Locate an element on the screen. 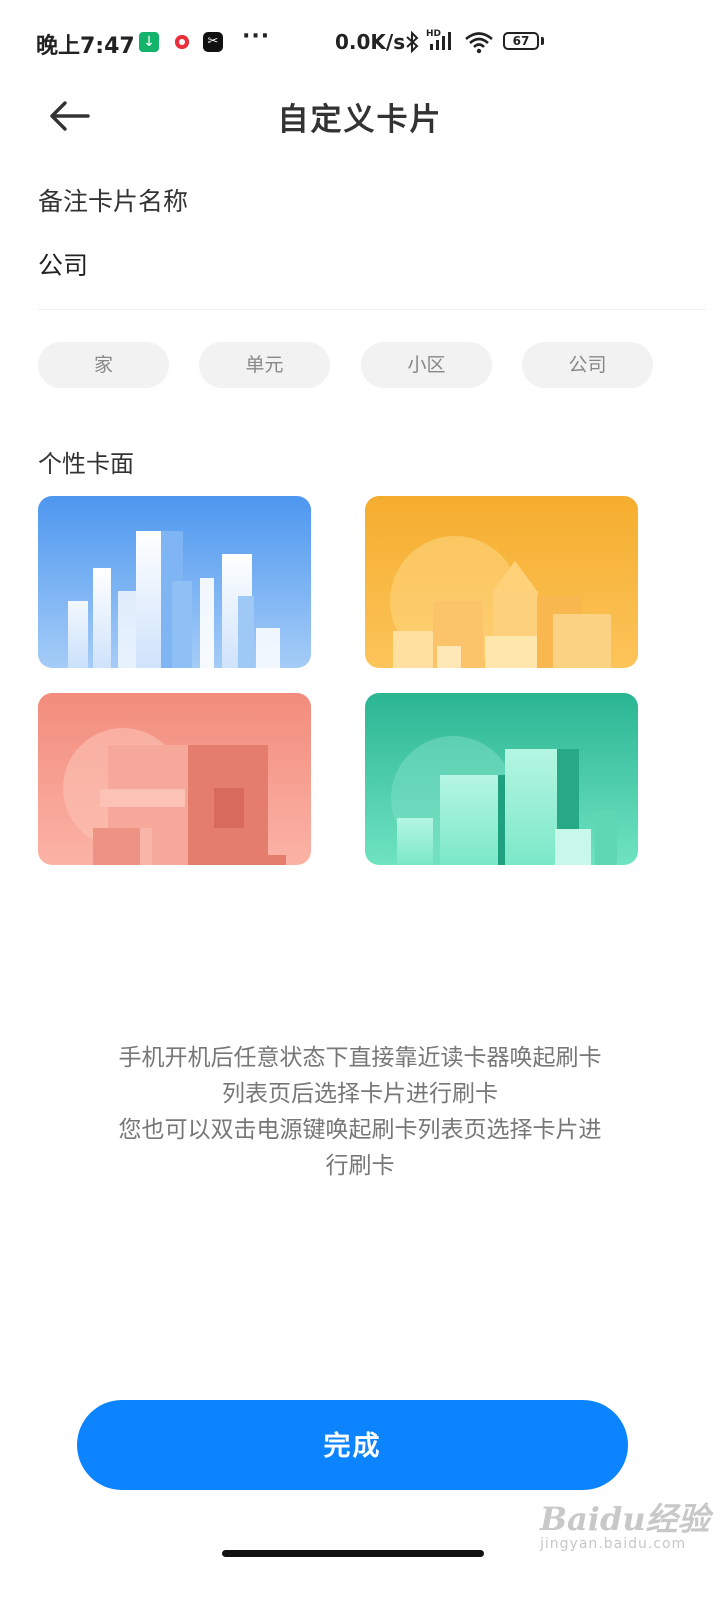 The width and height of the screenshot is (720, 1600). hint-line-3: 您也可以双击电源键唤起刷卡列表页选择卡片进 is located at coordinates (360, 1130).